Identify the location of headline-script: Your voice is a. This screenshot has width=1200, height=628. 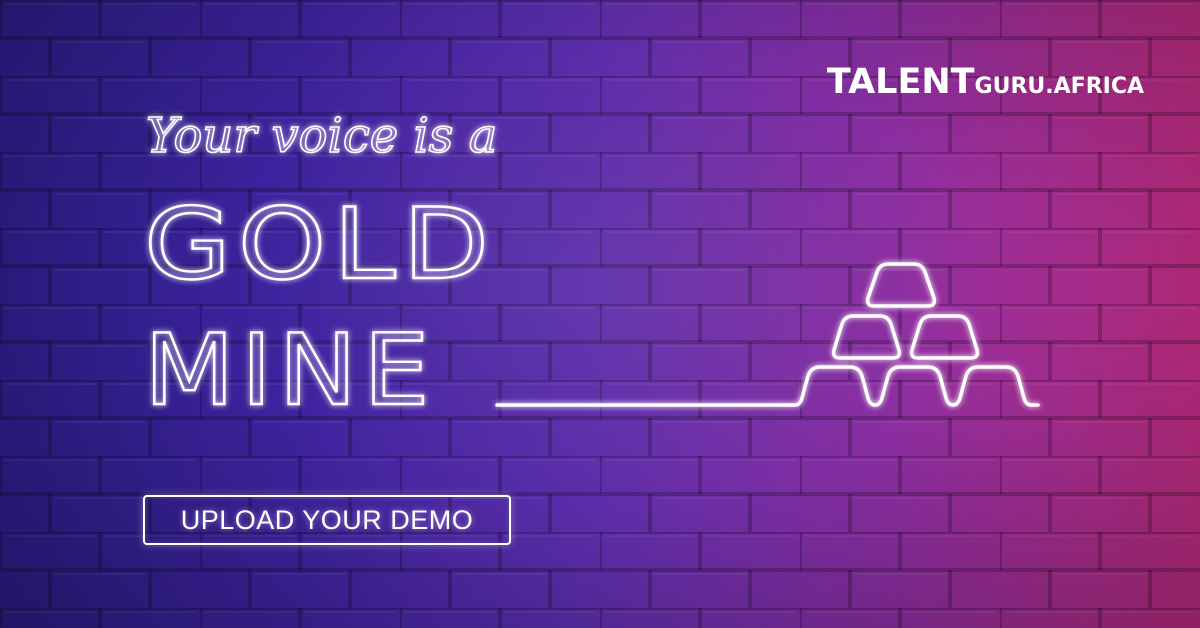
(321, 136).